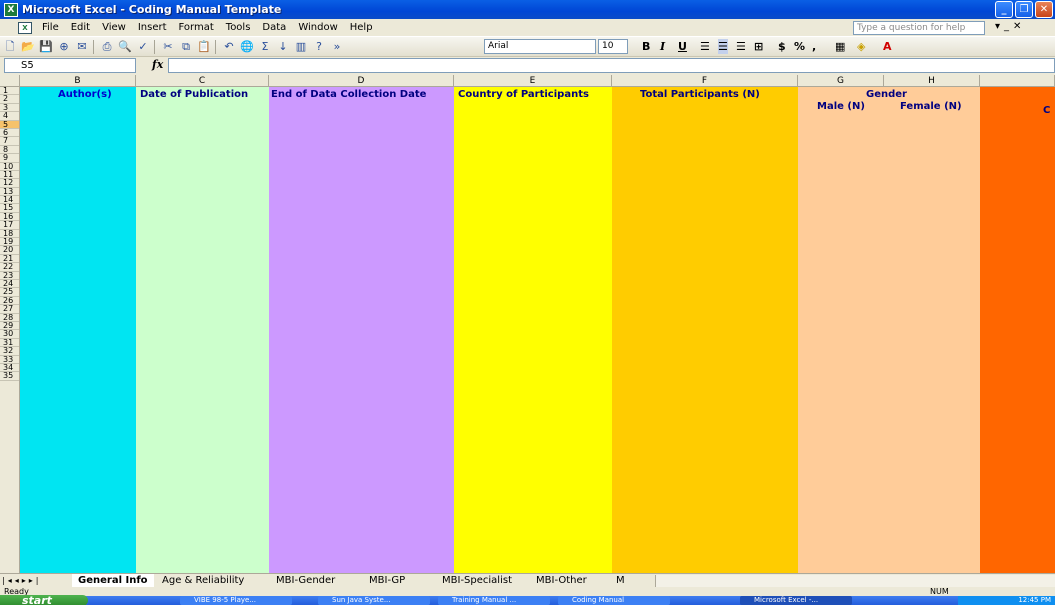  What do you see at coordinates (533, 330) in the screenshot?
I see `column-e` at bounding box center [533, 330].